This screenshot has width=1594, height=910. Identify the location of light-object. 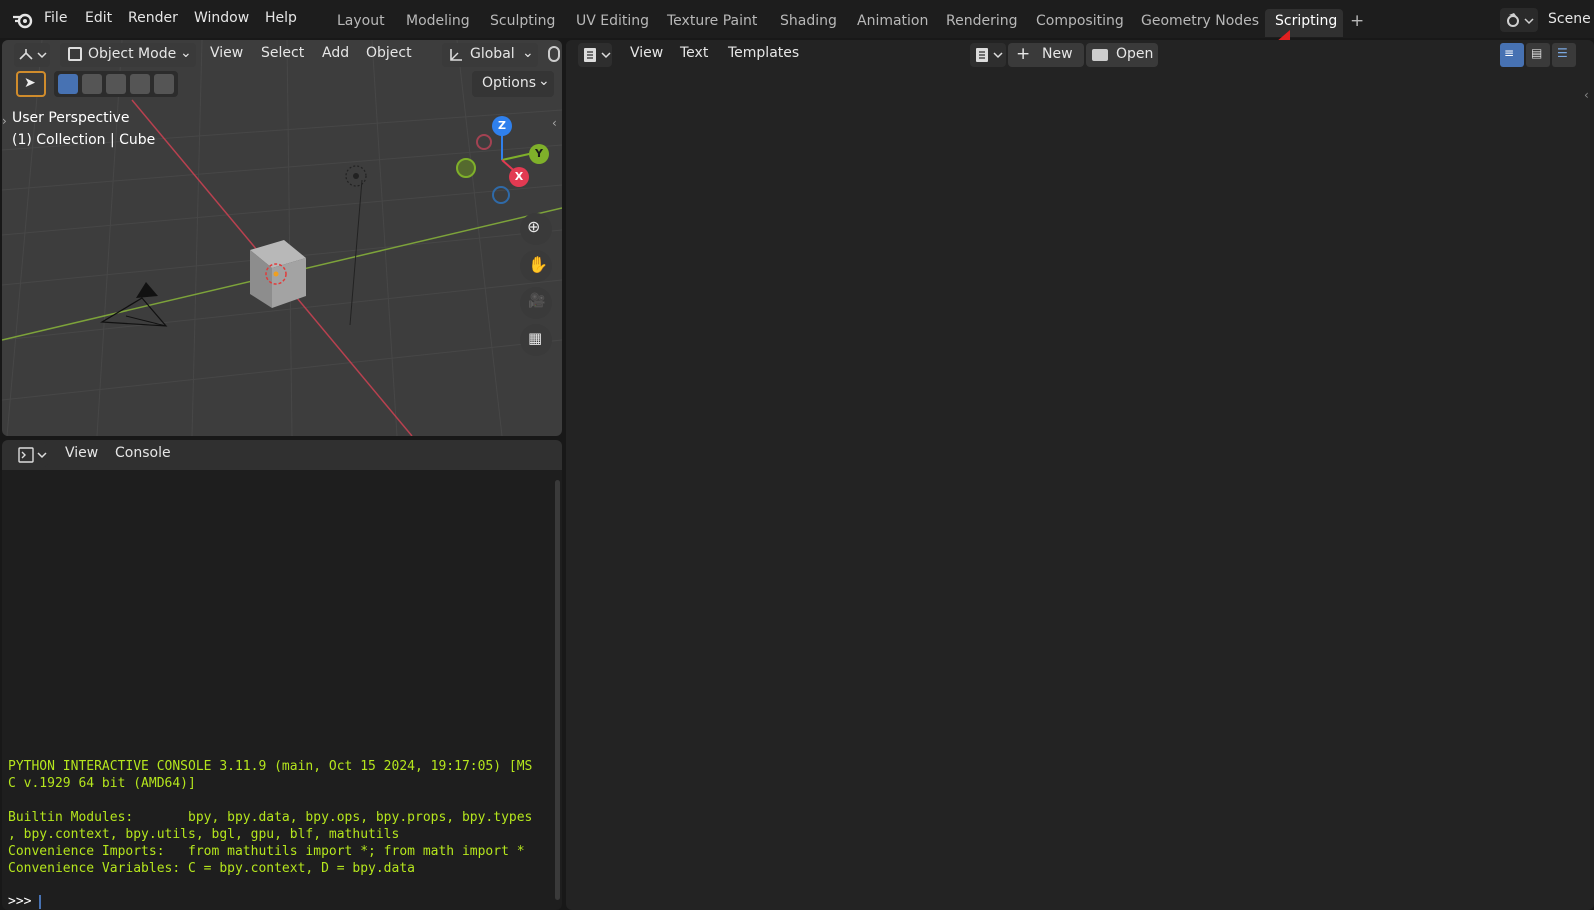
(356, 176).